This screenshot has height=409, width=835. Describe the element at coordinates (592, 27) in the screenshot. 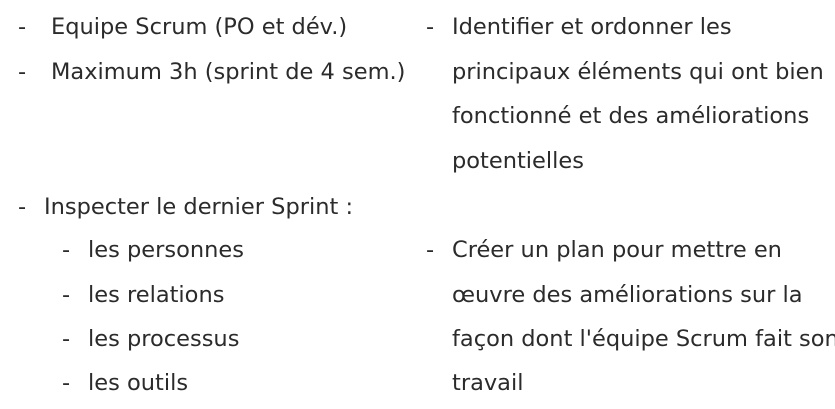

I see `item-text-line: Identifier et ordonner les` at that location.